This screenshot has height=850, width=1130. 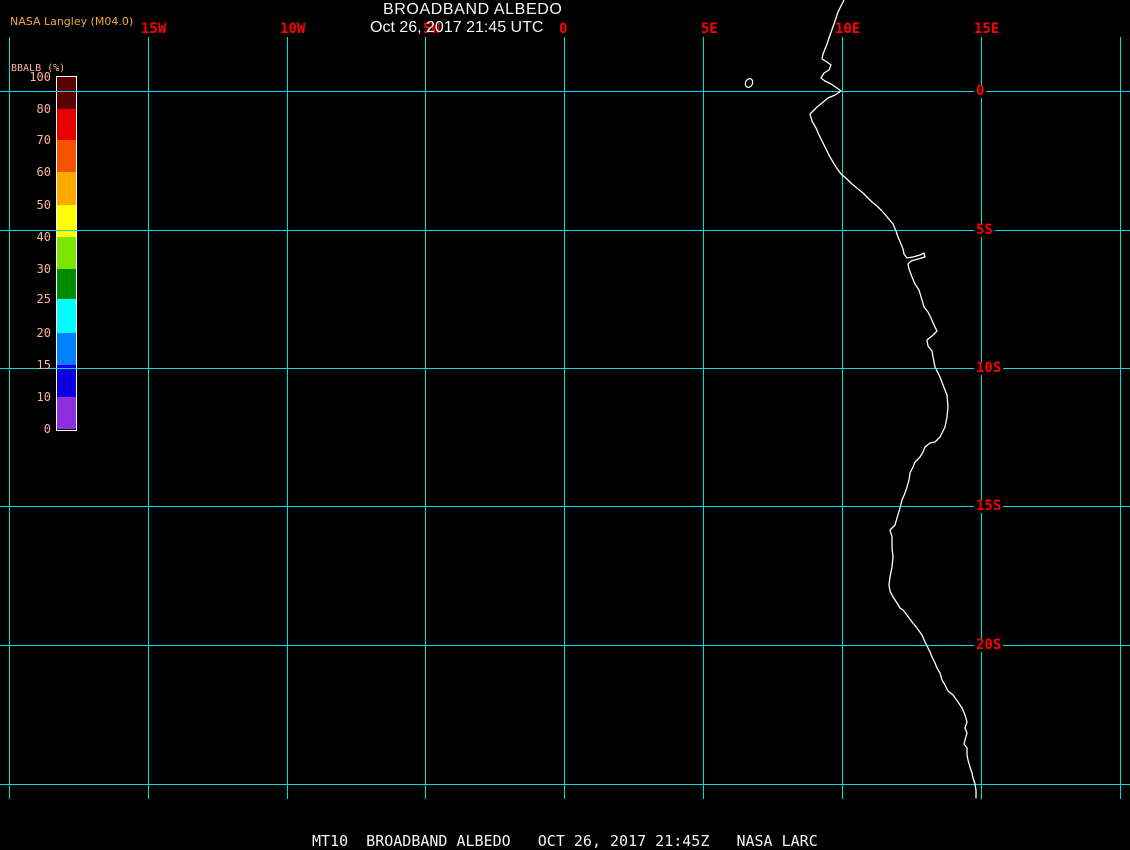 What do you see at coordinates (893, 399) in the screenshot?
I see `africa-west-coastline` at bounding box center [893, 399].